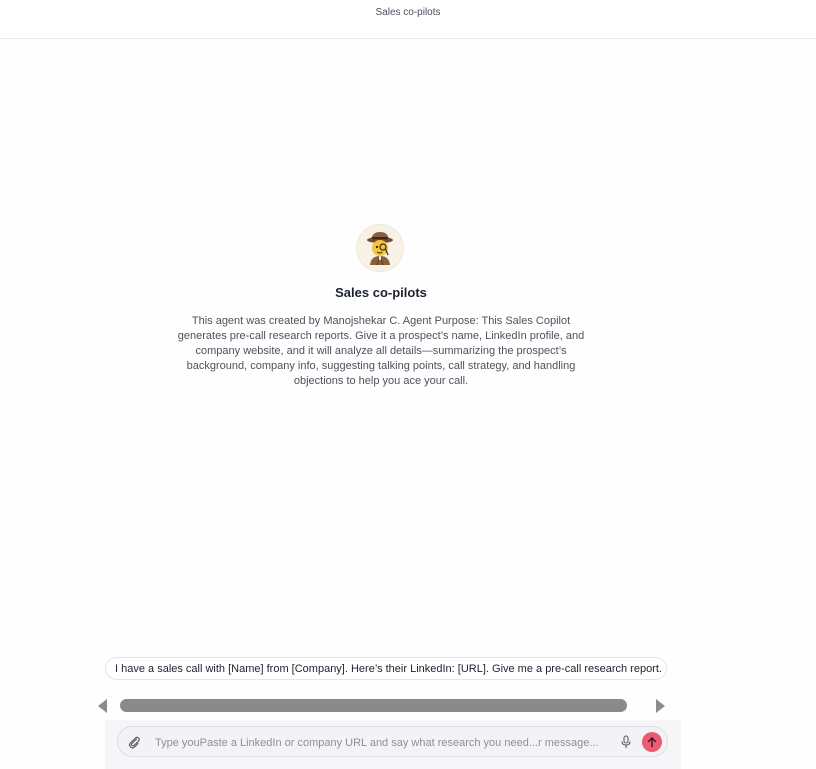 The width and height of the screenshot is (816, 769). I want to click on top-bar: Sales co-pilots, so click(408, 19).